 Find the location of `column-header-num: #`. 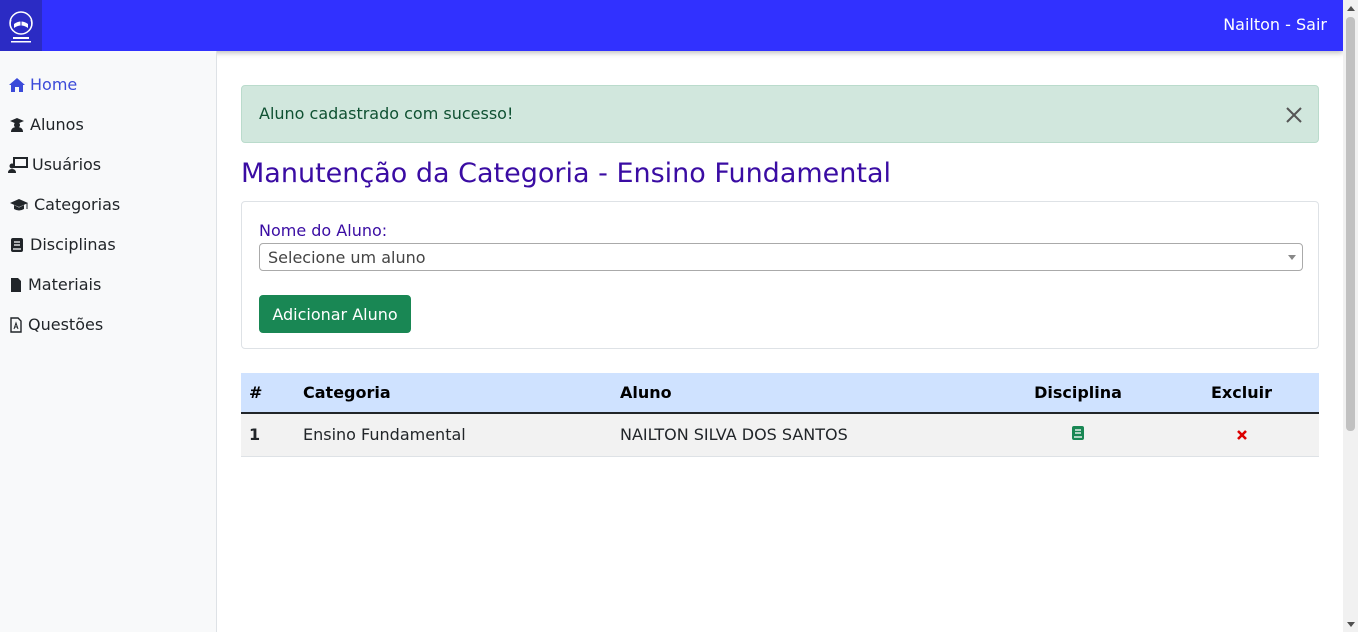

column-header-num: # is located at coordinates (268, 393).